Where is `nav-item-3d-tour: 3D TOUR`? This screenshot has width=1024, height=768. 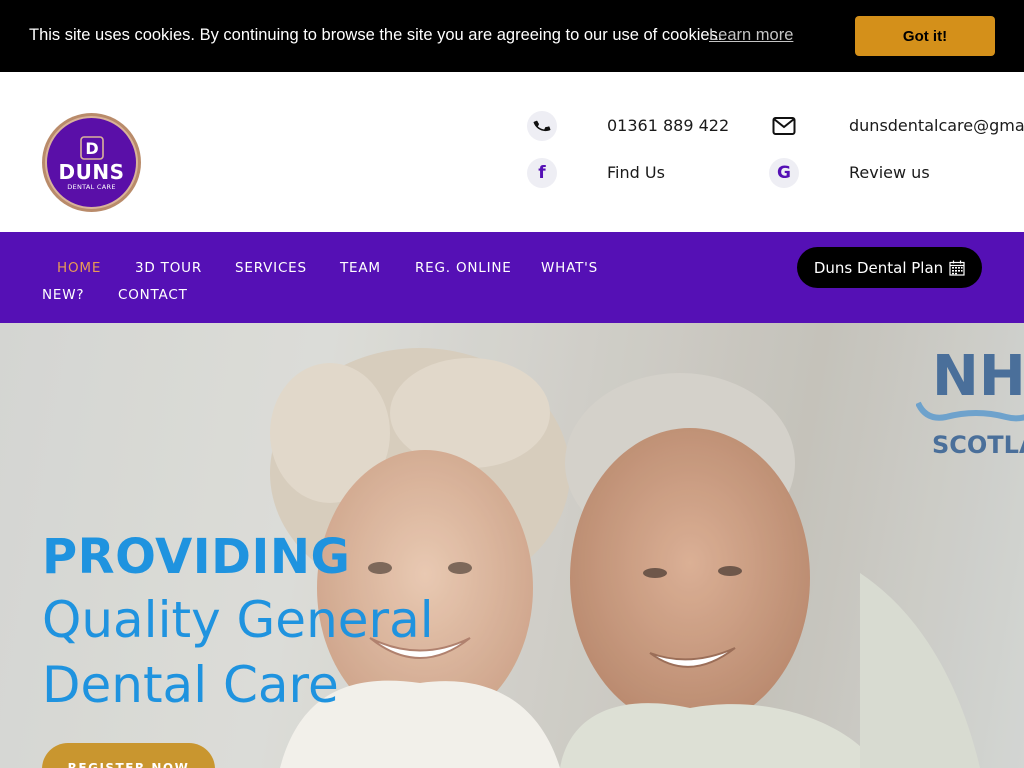 nav-item-3d-tour: 3D TOUR is located at coordinates (168, 268).